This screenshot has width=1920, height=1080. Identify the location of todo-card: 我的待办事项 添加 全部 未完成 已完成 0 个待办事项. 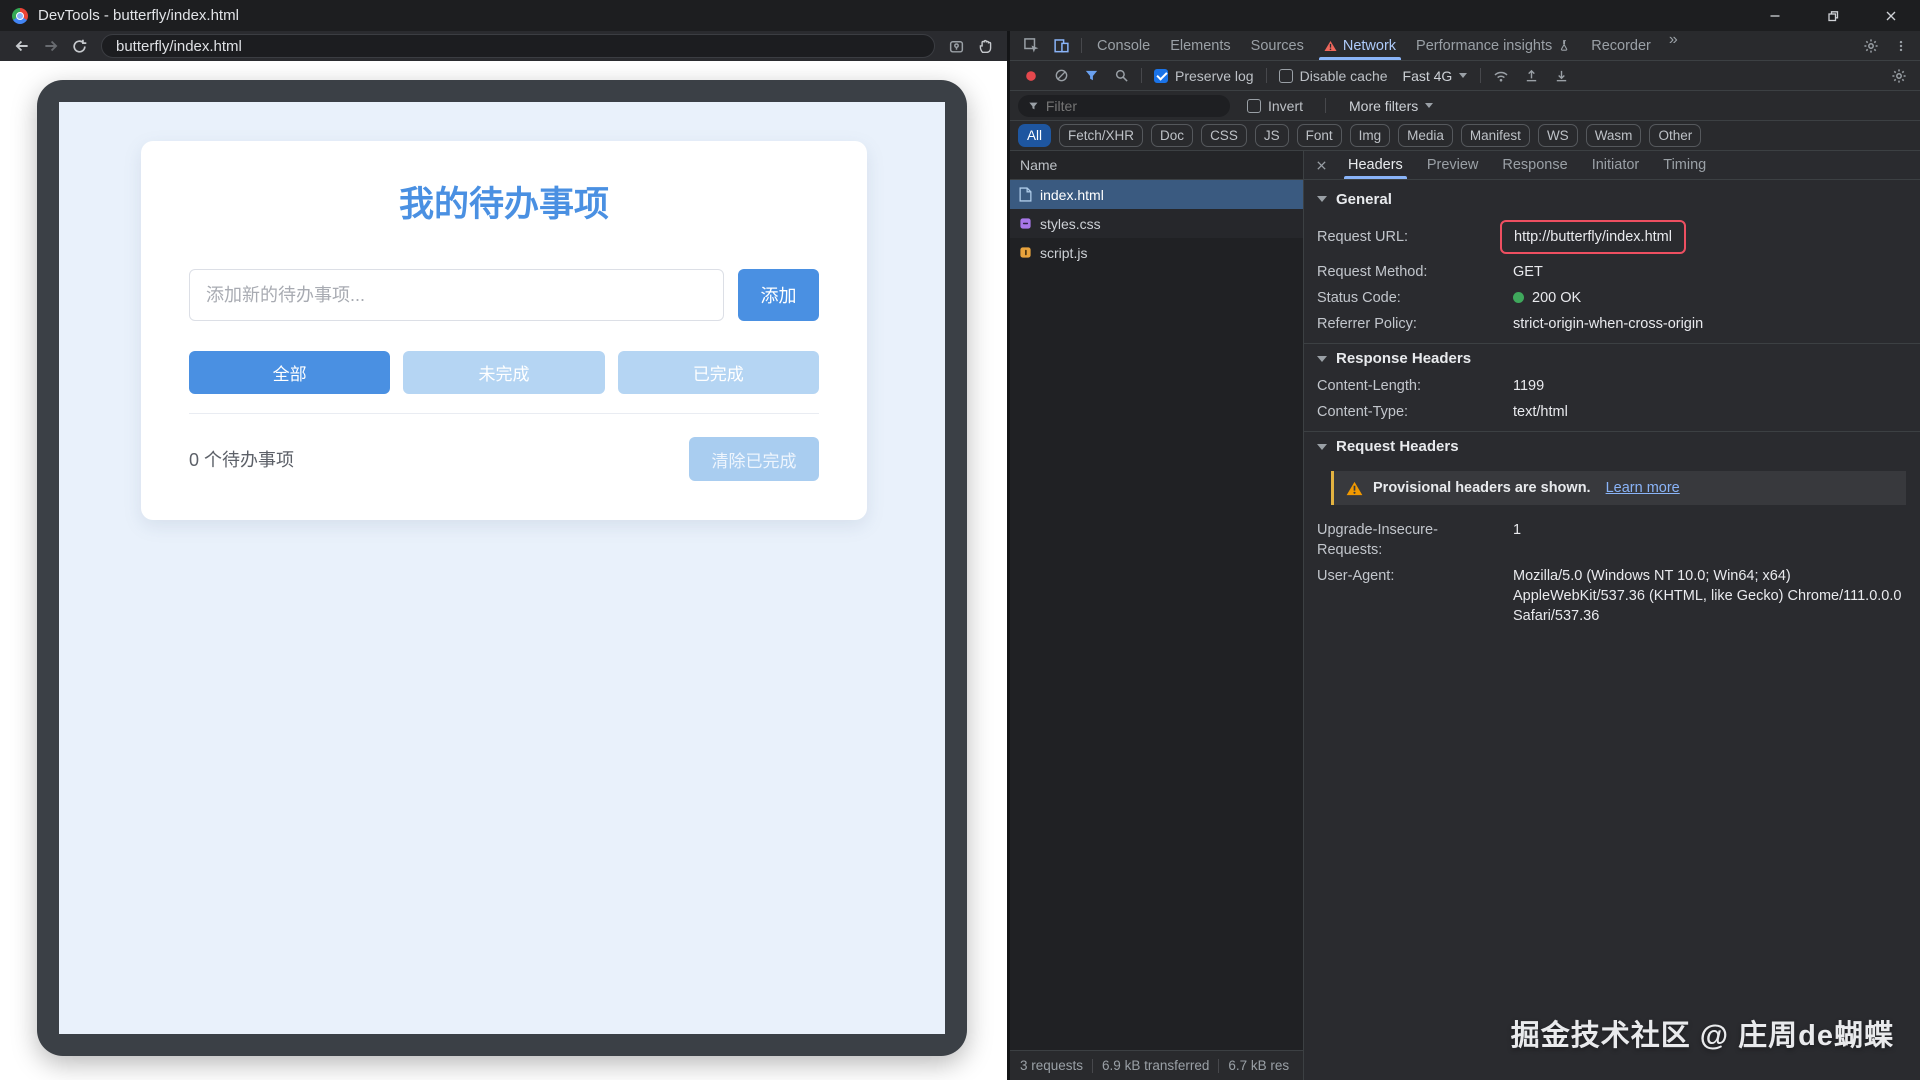
(504, 330).